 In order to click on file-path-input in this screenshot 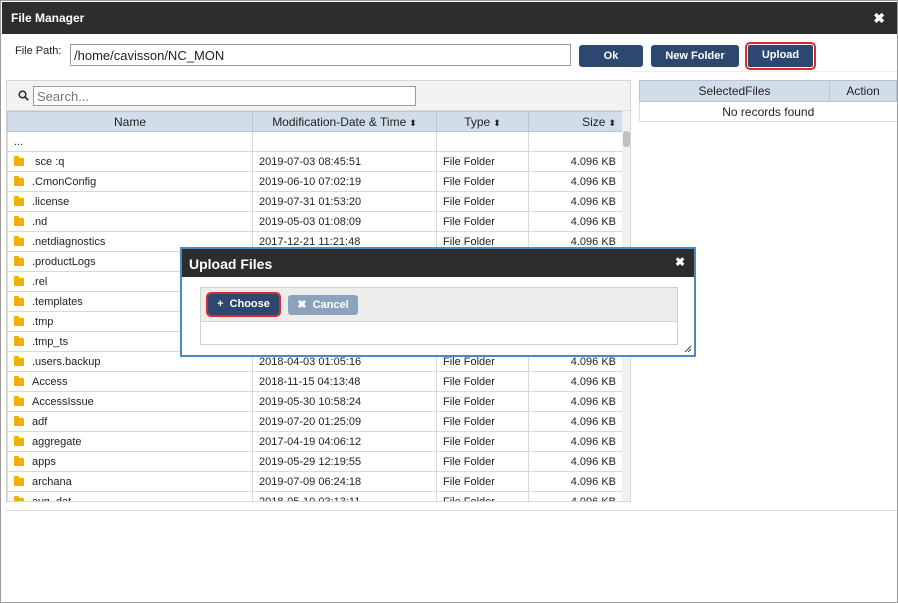, I will do `click(320, 55)`.